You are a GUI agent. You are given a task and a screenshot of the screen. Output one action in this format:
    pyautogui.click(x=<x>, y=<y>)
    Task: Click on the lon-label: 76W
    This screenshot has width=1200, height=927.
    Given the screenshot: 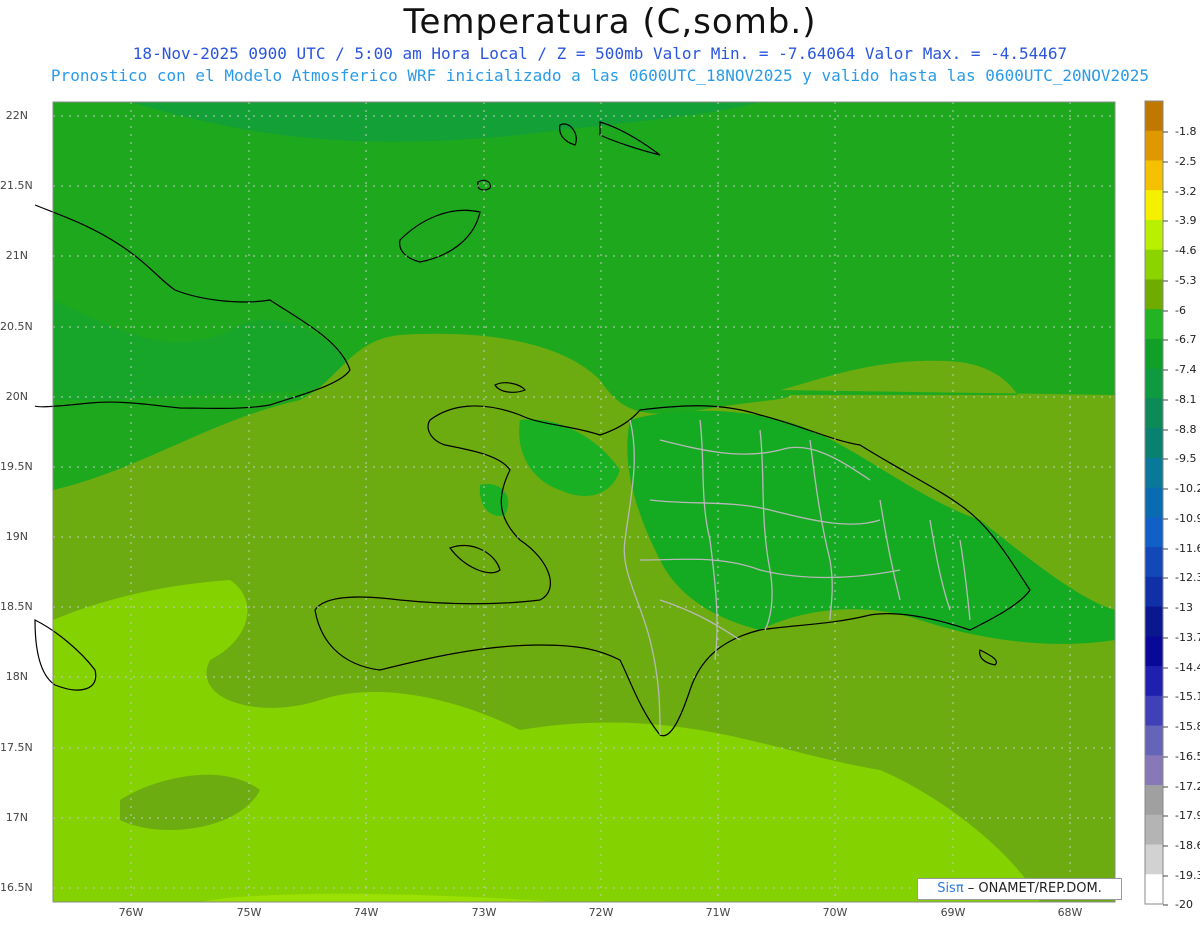 What is the action you would take?
    pyautogui.click(x=131, y=912)
    